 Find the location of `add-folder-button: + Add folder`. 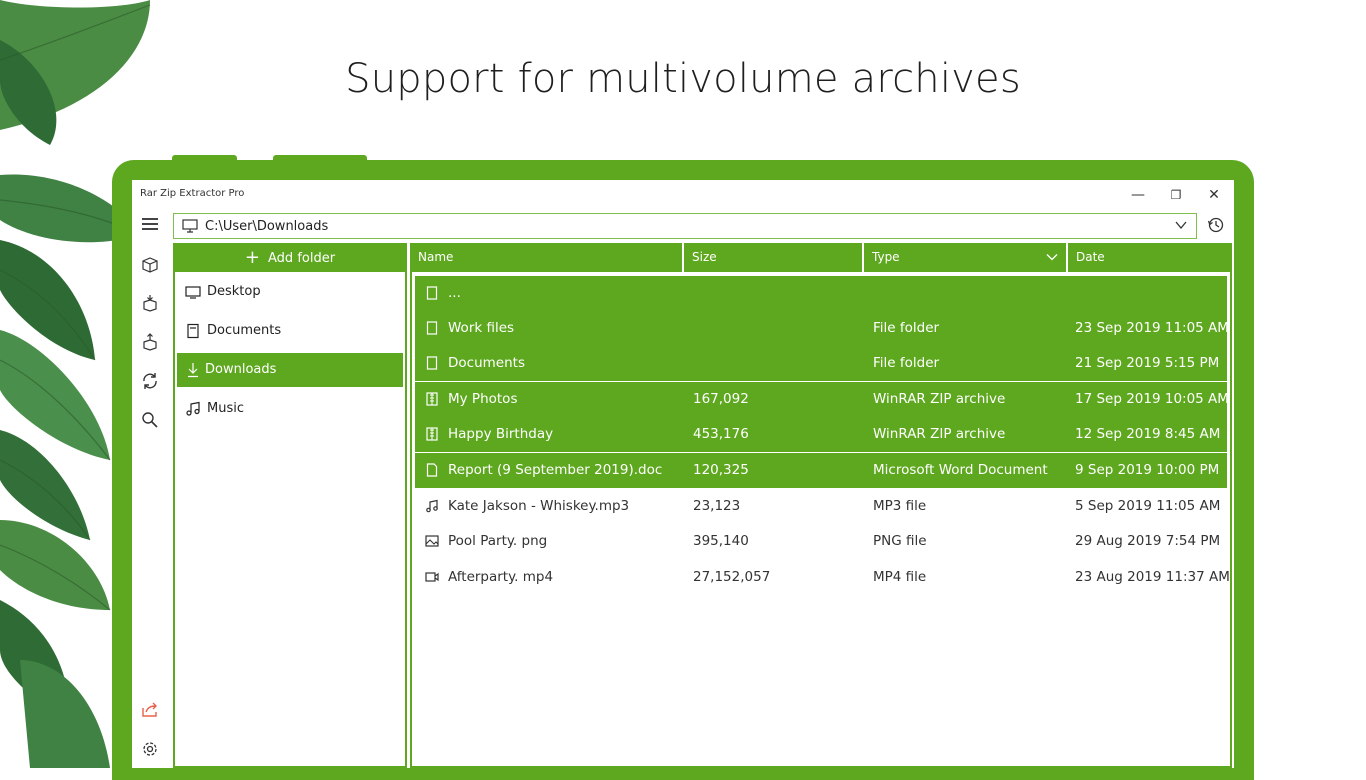

add-folder-button: + Add folder is located at coordinates (290, 257).